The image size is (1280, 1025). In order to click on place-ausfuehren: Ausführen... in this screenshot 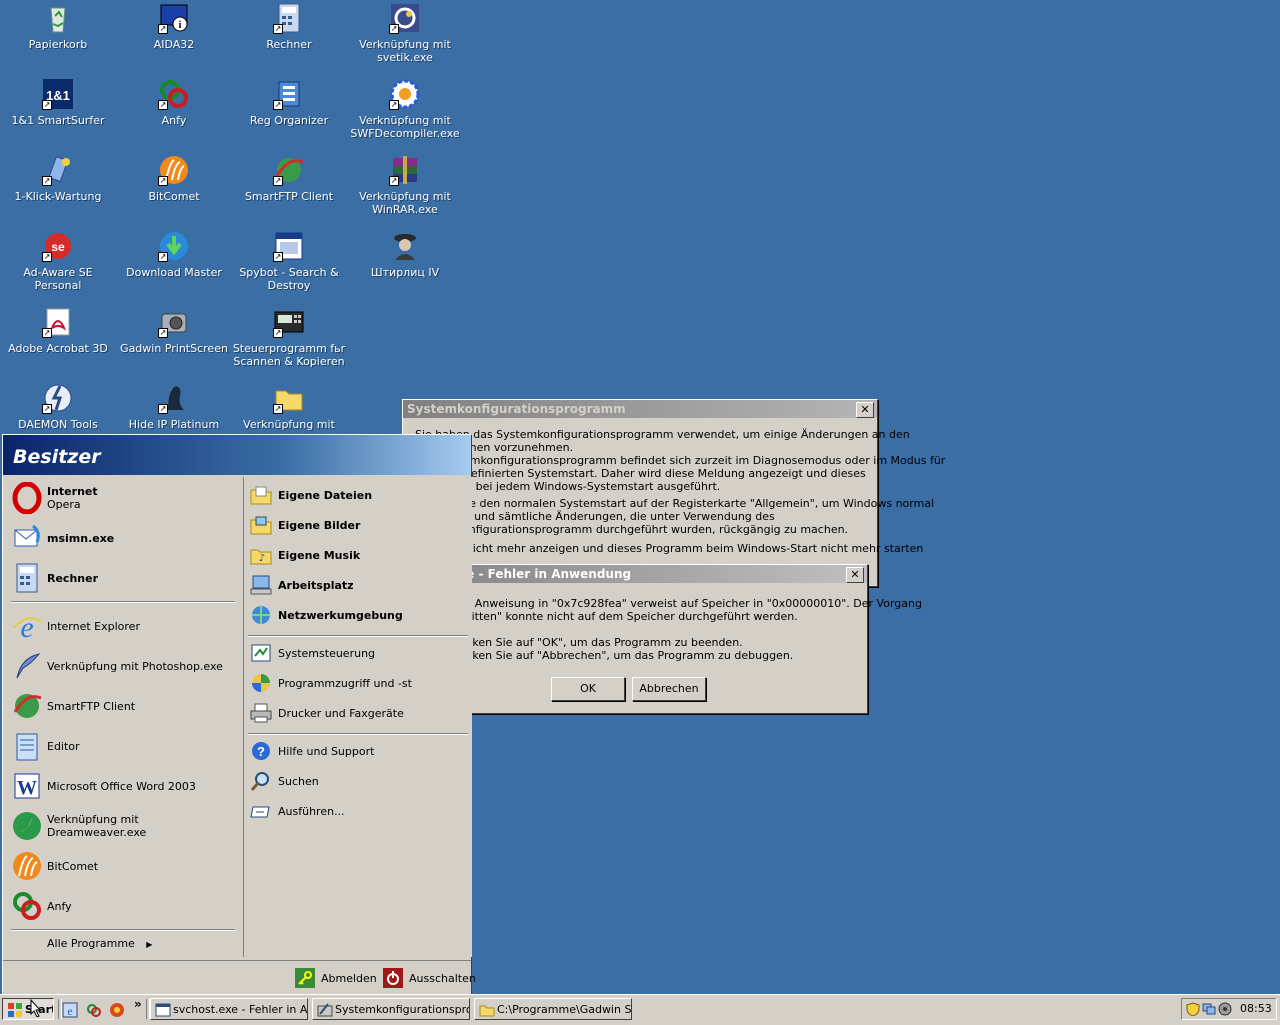, I will do `click(297, 811)`.